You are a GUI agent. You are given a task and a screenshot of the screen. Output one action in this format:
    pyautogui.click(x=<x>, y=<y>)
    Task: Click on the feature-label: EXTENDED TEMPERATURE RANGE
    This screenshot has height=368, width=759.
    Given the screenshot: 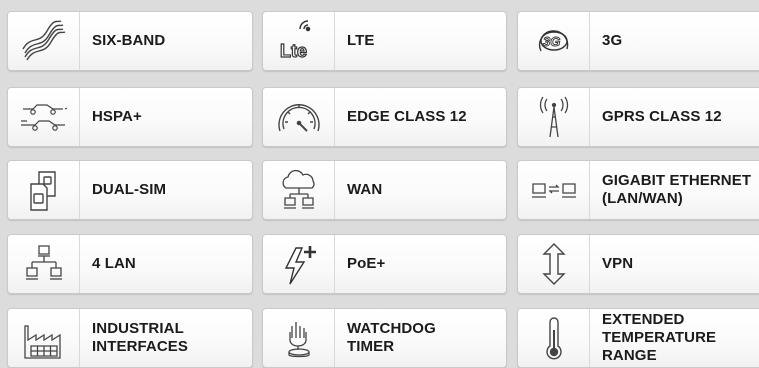 What is the action you would take?
    pyautogui.click(x=659, y=337)
    